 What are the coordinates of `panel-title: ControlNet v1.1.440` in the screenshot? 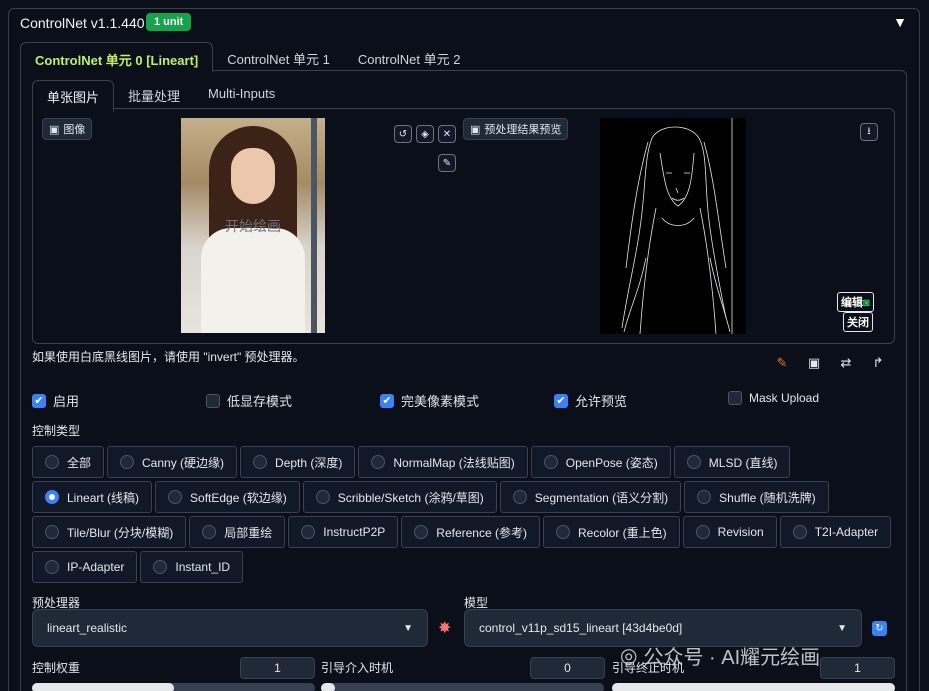 It's located at (82, 23).